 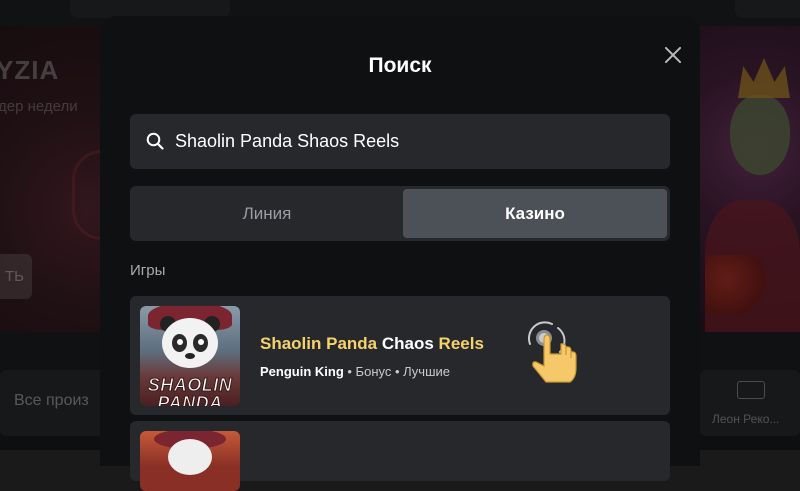 I want to click on game-result-card, so click(x=400, y=456).